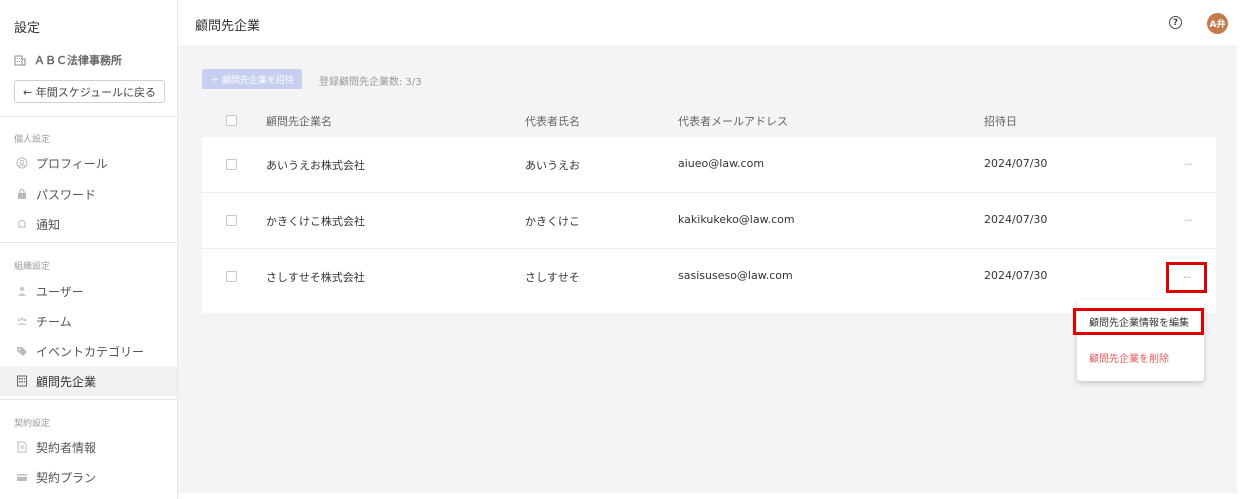 This screenshot has width=1243, height=499. Describe the element at coordinates (22, 351) in the screenshot. I see `tag-icon` at that location.